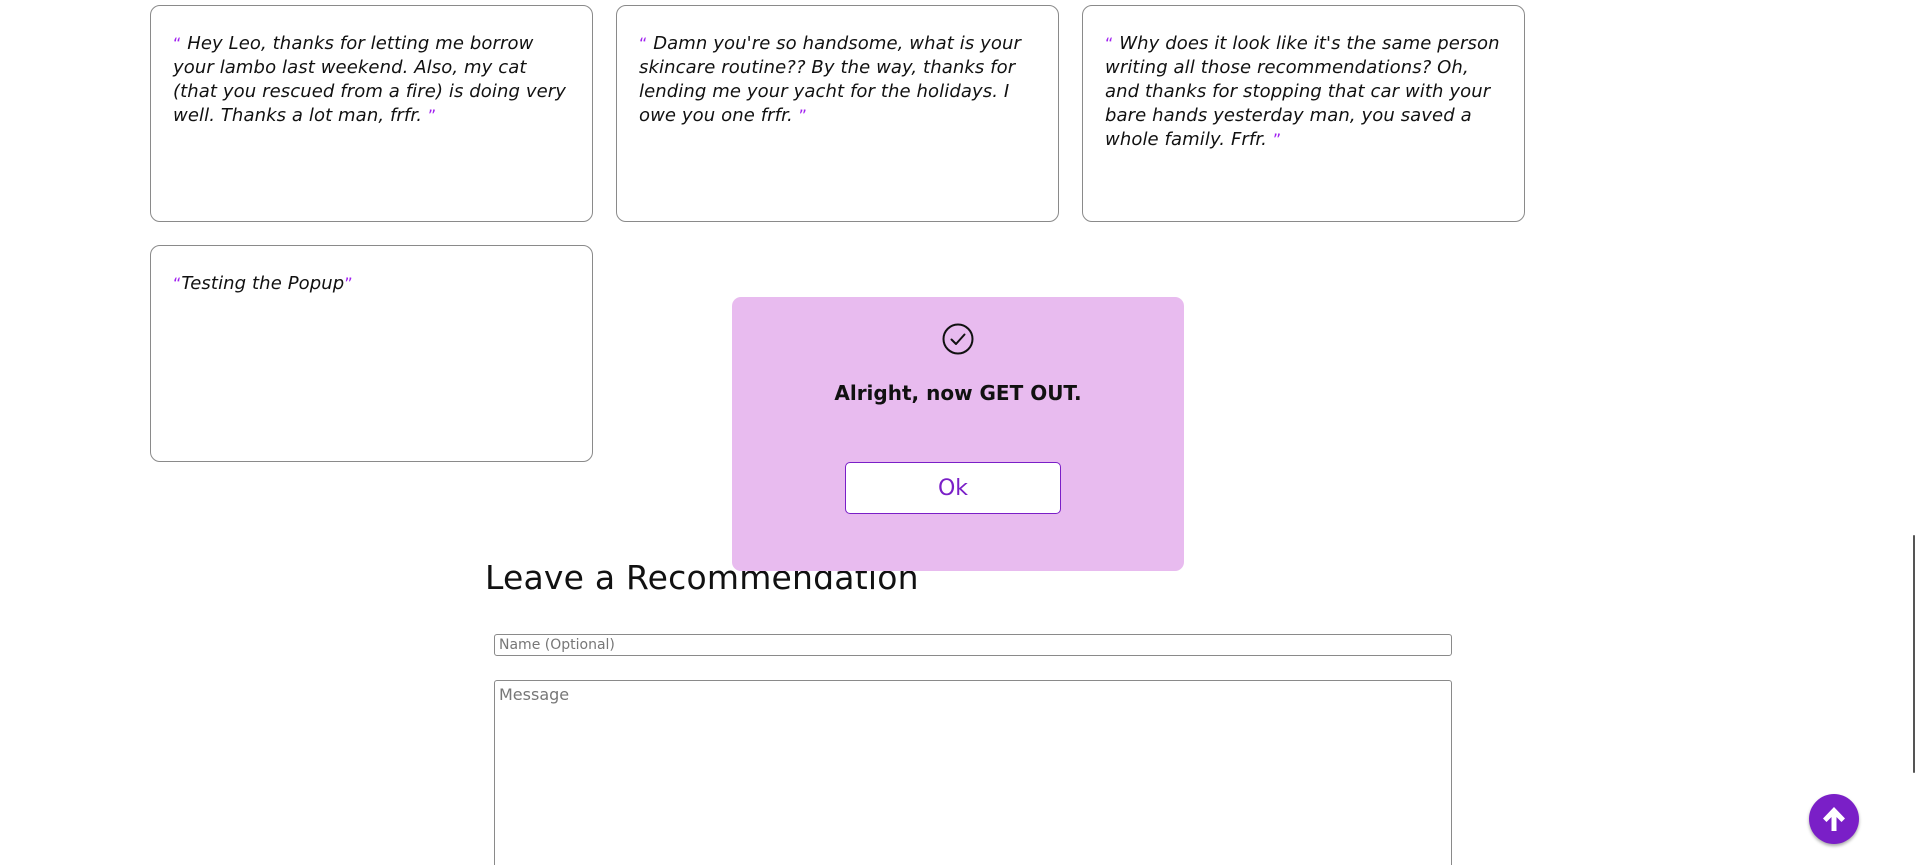 This screenshot has height=865, width=1916. I want to click on scroll-to-top-button, so click(1834, 819).